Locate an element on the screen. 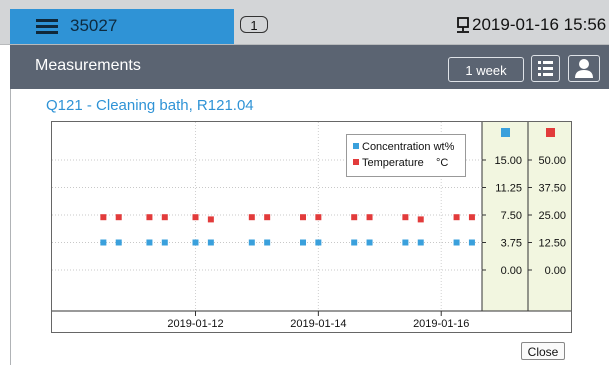 This screenshot has width=609, height=365. notification-badge: 1 is located at coordinates (254, 24).